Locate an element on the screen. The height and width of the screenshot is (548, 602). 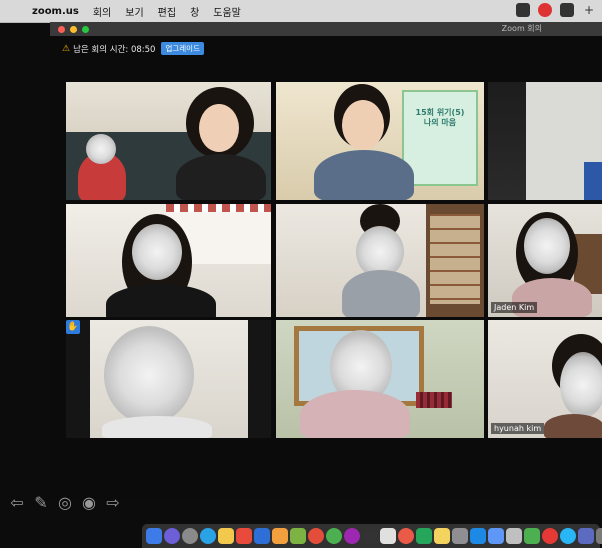
folder-icon is located at coordinates (586, 536).